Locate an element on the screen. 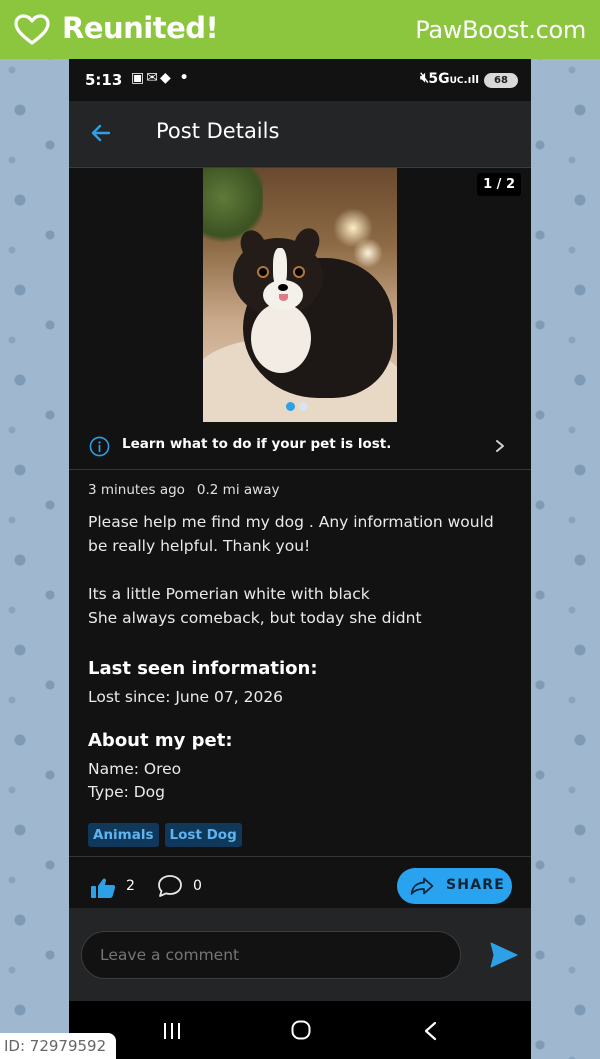 This screenshot has width=600, height=1059. reunited-title: Reunited! is located at coordinates (140, 28).